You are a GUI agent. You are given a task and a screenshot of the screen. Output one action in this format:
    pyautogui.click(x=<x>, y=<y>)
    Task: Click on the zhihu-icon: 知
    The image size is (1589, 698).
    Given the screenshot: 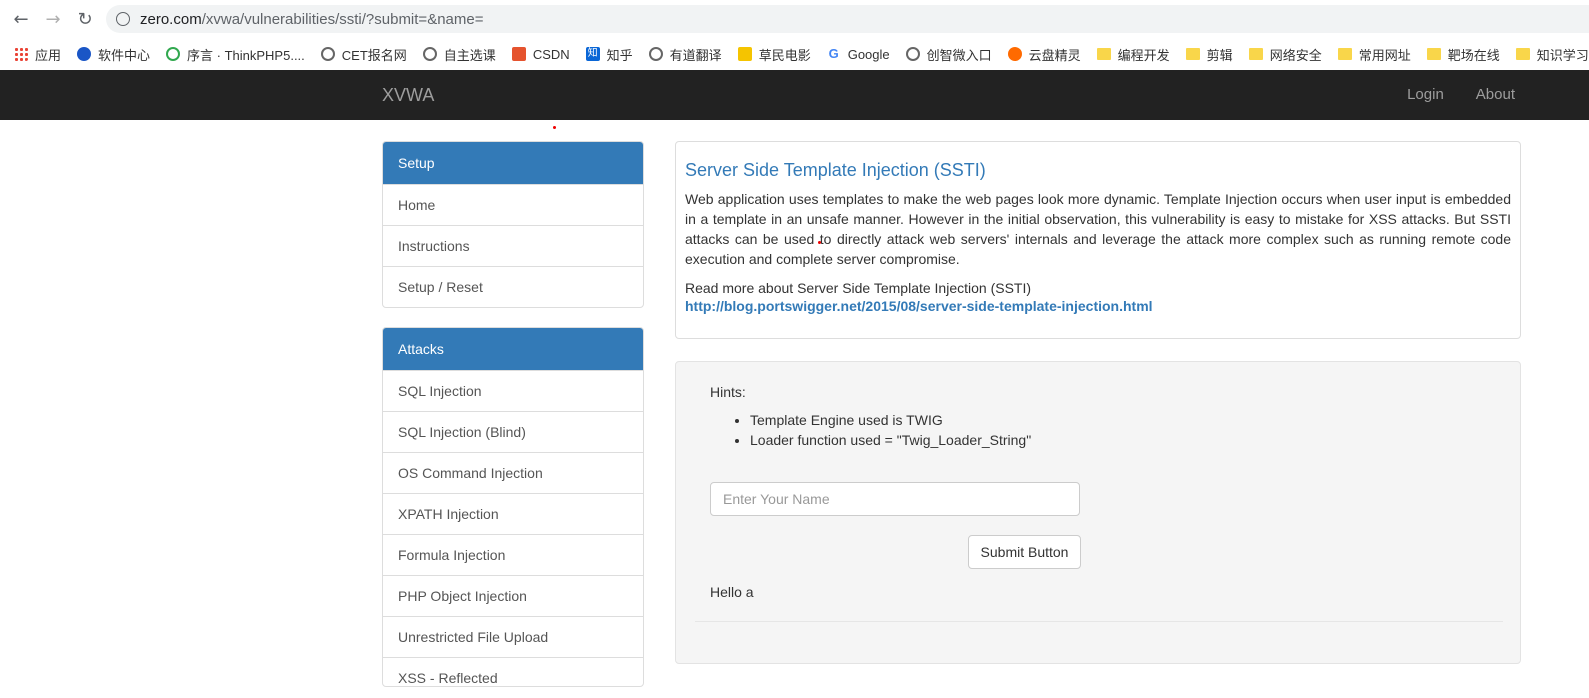 What is the action you would take?
    pyautogui.click(x=592, y=54)
    